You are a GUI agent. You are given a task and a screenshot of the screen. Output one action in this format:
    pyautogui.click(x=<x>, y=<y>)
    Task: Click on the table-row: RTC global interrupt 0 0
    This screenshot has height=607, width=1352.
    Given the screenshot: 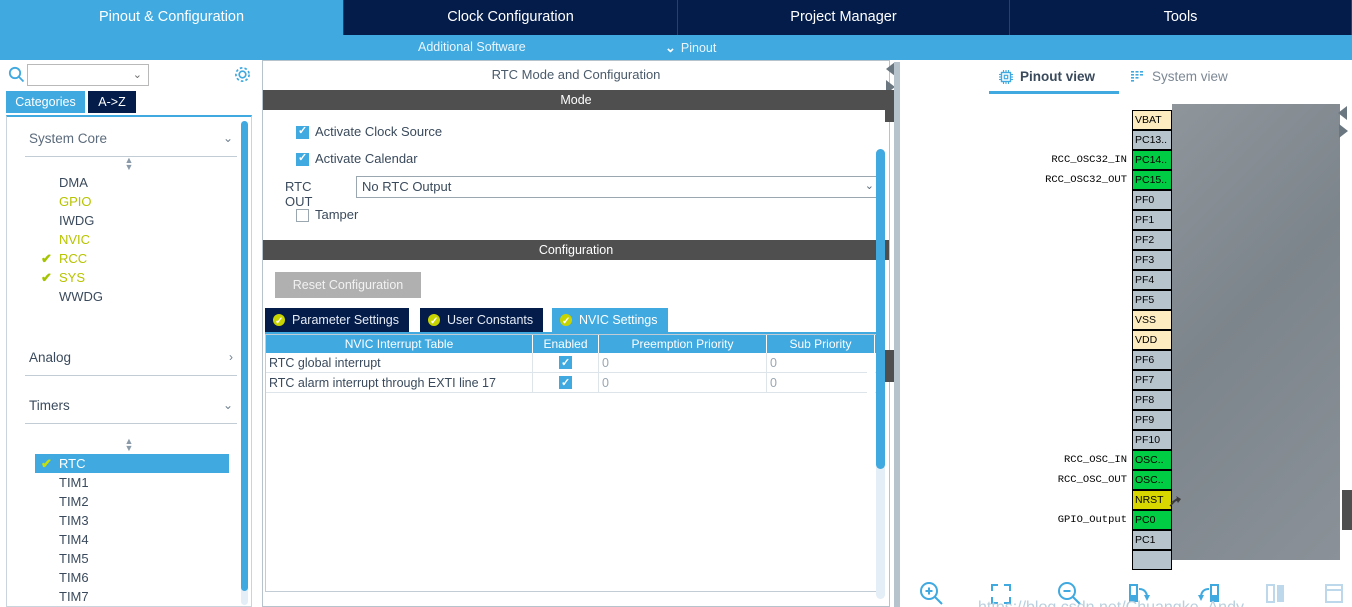 What is the action you would take?
    pyautogui.click(x=571, y=363)
    